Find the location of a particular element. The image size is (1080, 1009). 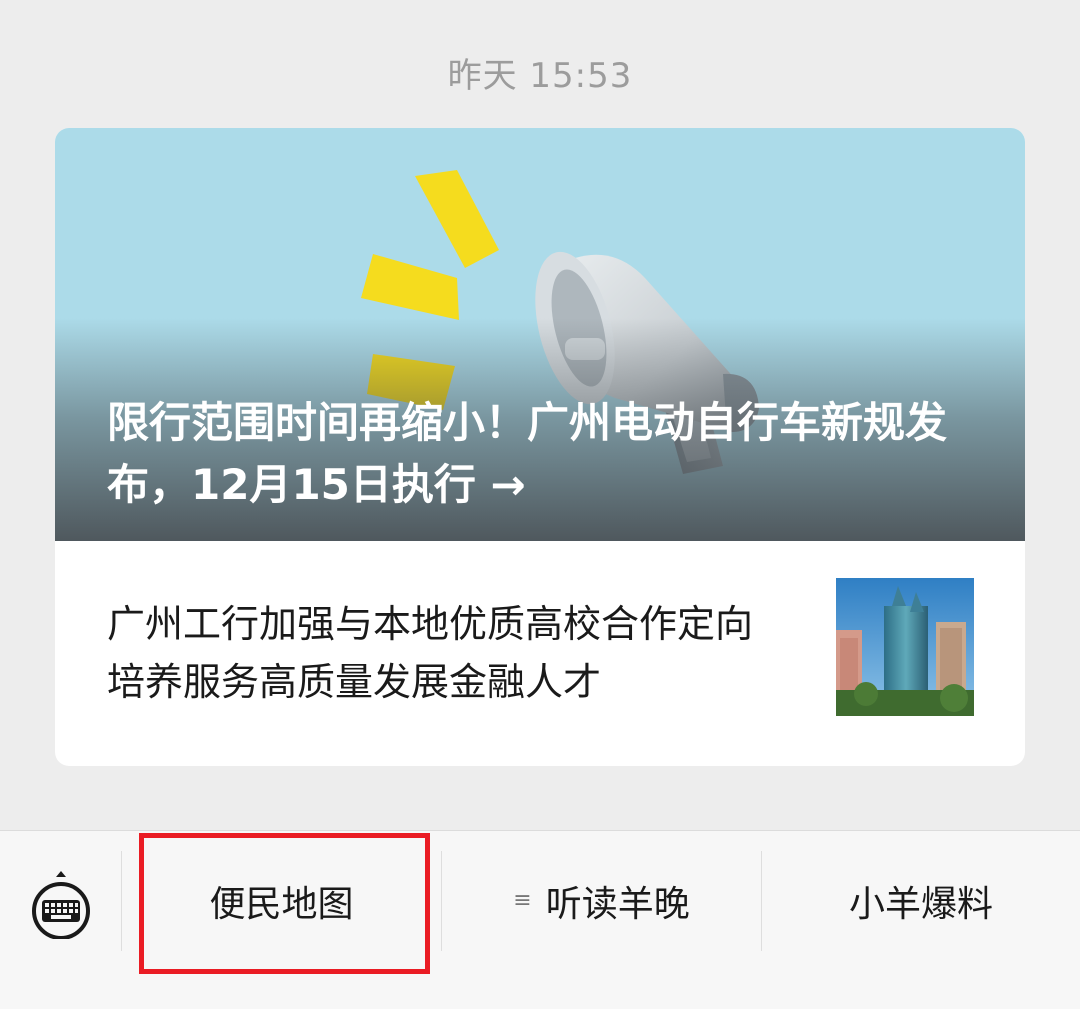

menu-item-label: 小羊爆料 is located at coordinates (920, 904).